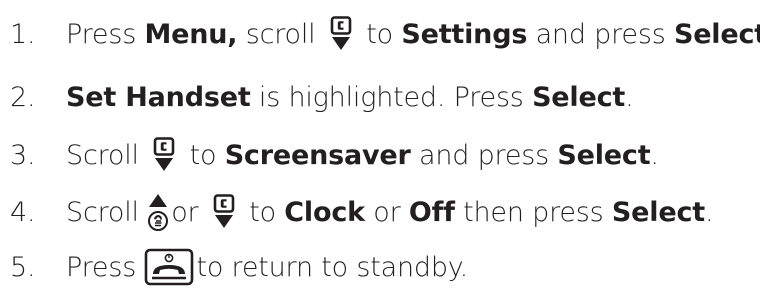 This screenshot has height=295, width=760. Describe the element at coordinates (317, 155) in the screenshot. I see `screensaver-menu-label: Screensaver` at that location.